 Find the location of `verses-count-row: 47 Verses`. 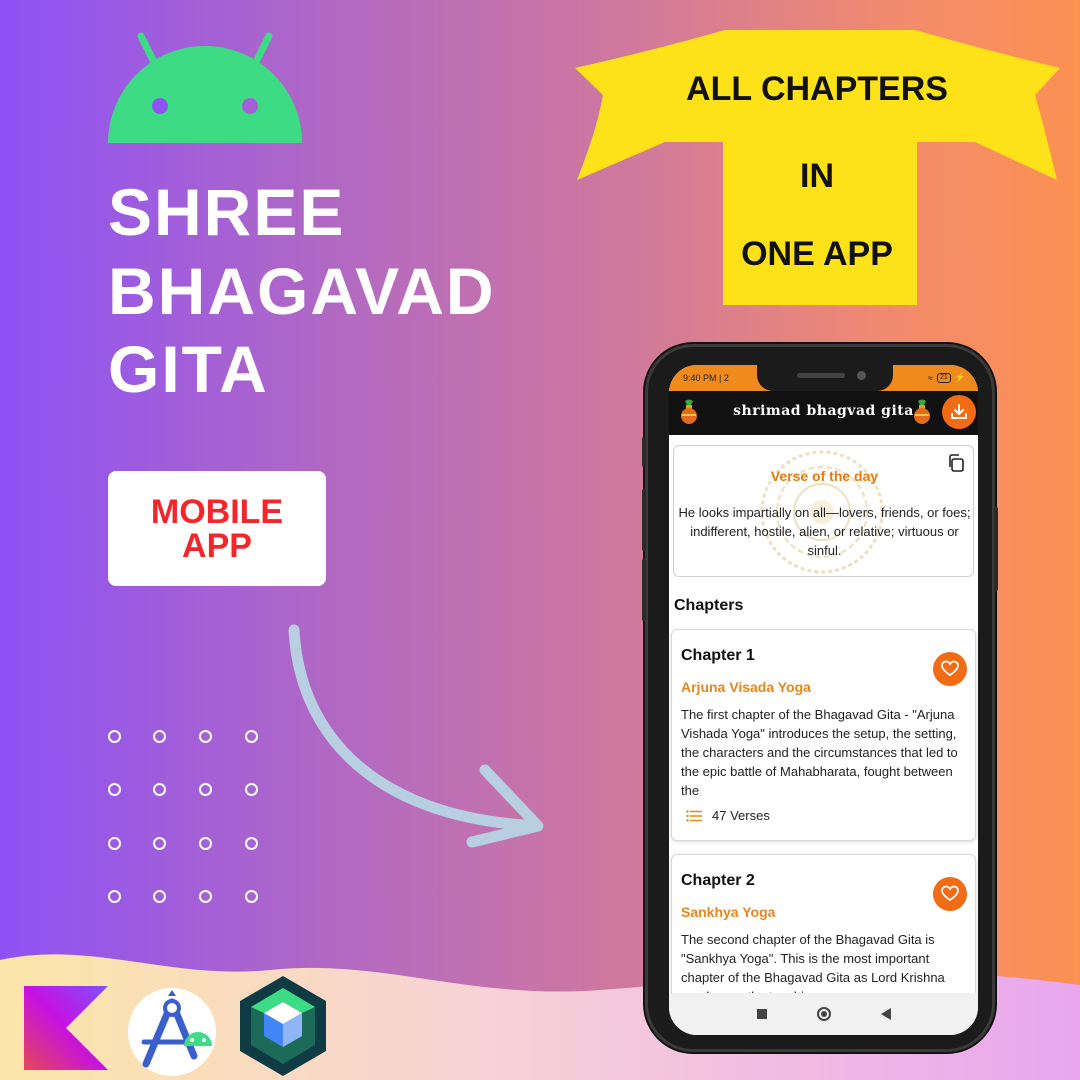

verses-count-row: 47 Verses is located at coordinates (728, 815).